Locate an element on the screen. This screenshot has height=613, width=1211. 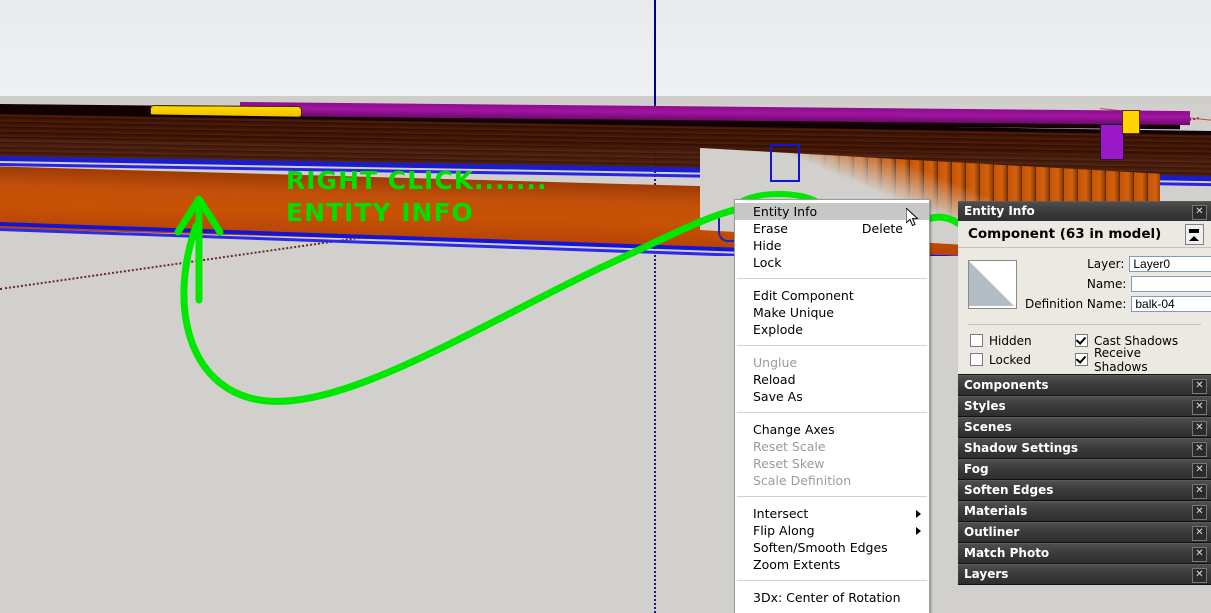
panel-header-soften-edges: Soften Edges ✕ is located at coordinates (1084, 490).